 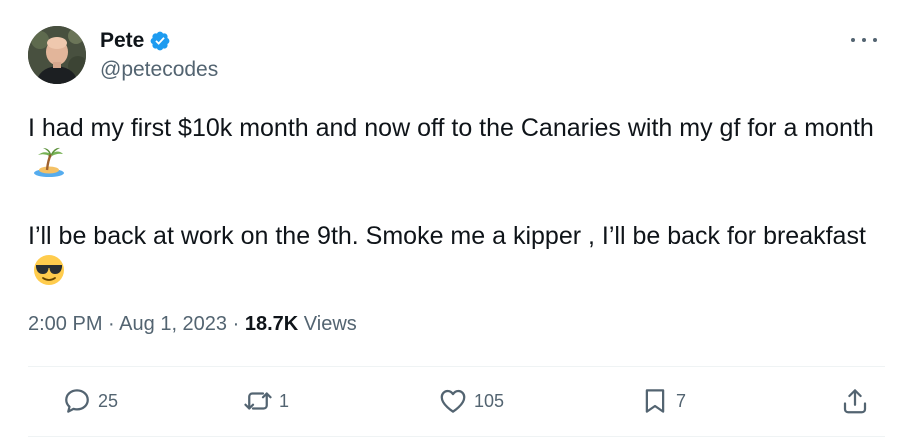 What do you see at coordinates (489, 400) in the screenshot?
I see `like-count: 105` at bounding box center [489, 400].